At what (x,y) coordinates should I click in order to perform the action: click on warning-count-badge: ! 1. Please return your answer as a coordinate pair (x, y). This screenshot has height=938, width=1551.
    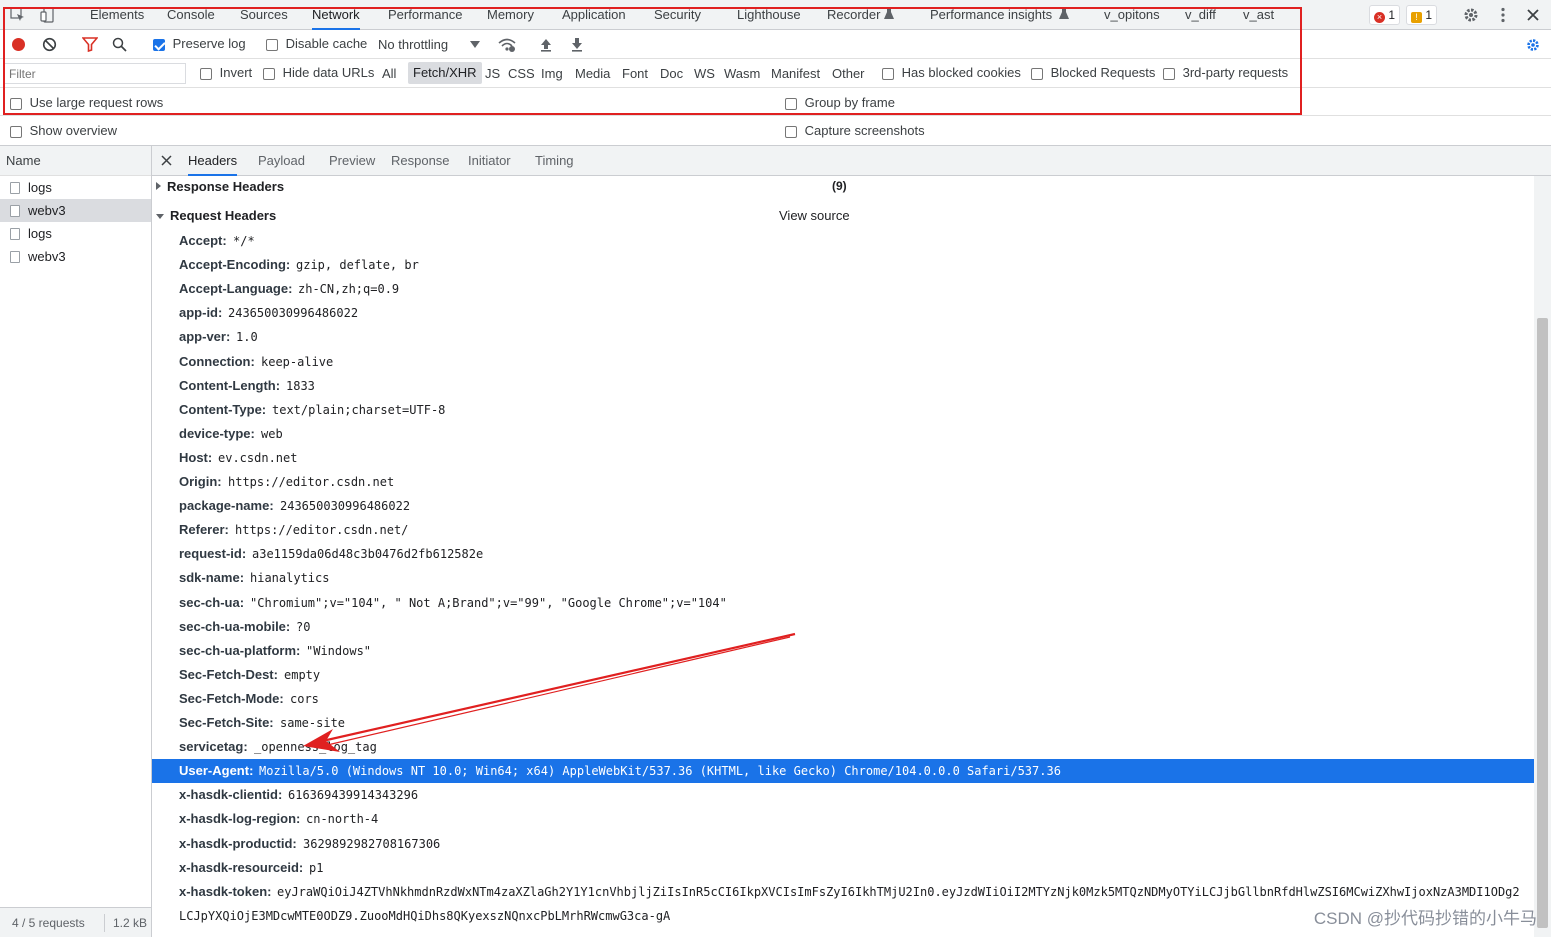
    Looking at the image, I should click on (1422, 15).